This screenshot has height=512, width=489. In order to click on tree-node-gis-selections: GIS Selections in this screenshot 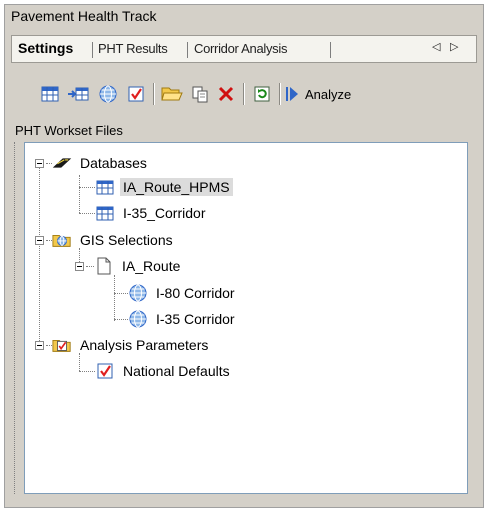, I will do `click(105, 240)`.